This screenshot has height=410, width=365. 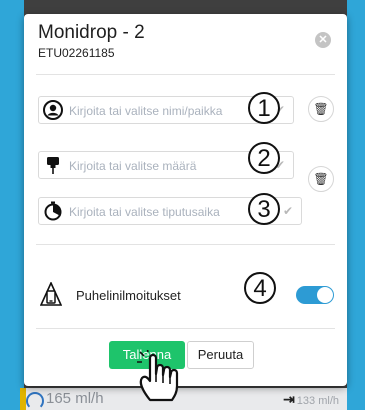 What do you see at coordinates (315, 295) in the screenshot?
I see `notifications-toggle` at bounding box center [315, 295].